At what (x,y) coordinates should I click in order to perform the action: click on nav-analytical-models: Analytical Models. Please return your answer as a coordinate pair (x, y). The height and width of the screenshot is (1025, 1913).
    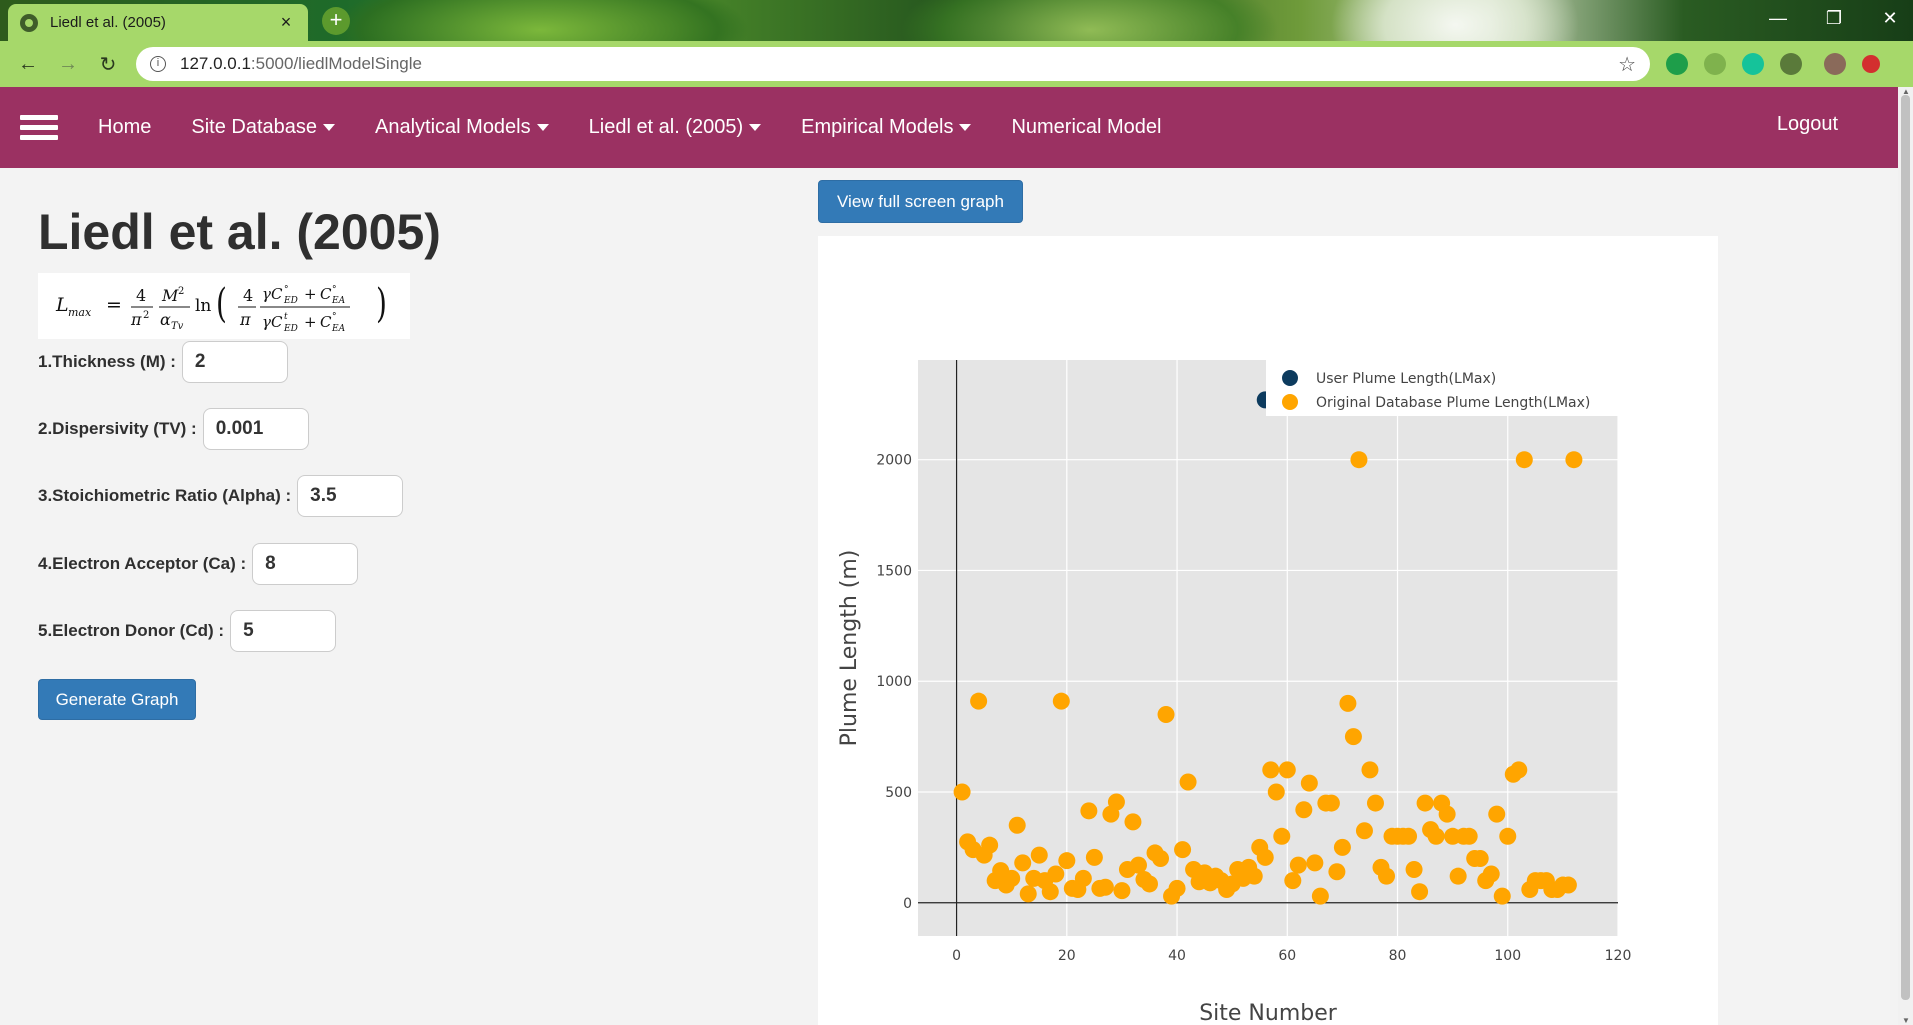
    Looking at the image, I should click on (462, 127).